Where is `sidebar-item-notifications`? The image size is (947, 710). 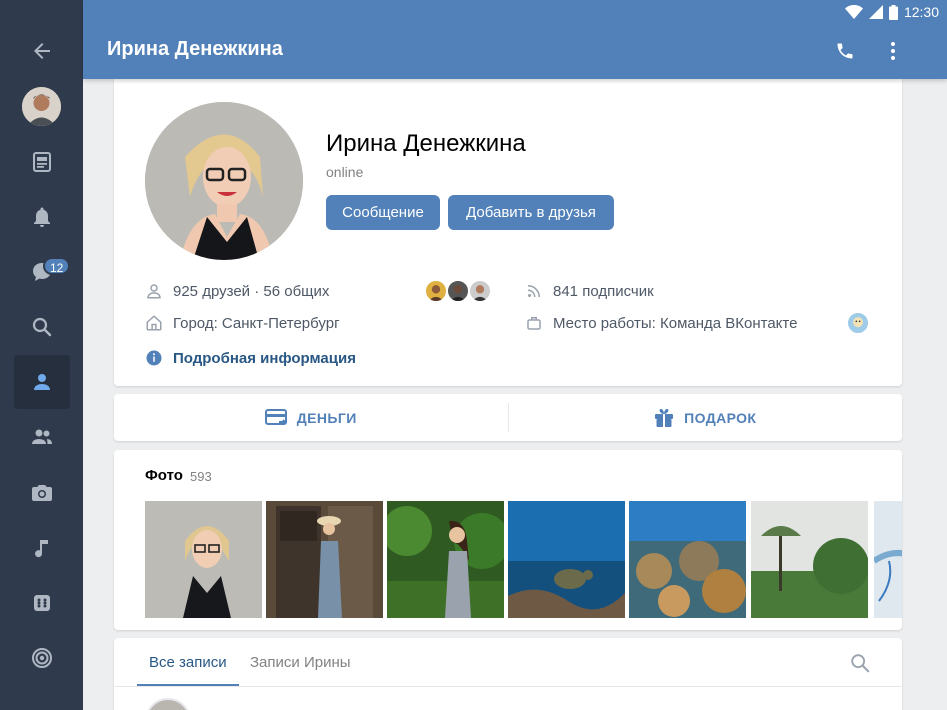 sidebar-item-notifications is located at coordinates (42, 217).